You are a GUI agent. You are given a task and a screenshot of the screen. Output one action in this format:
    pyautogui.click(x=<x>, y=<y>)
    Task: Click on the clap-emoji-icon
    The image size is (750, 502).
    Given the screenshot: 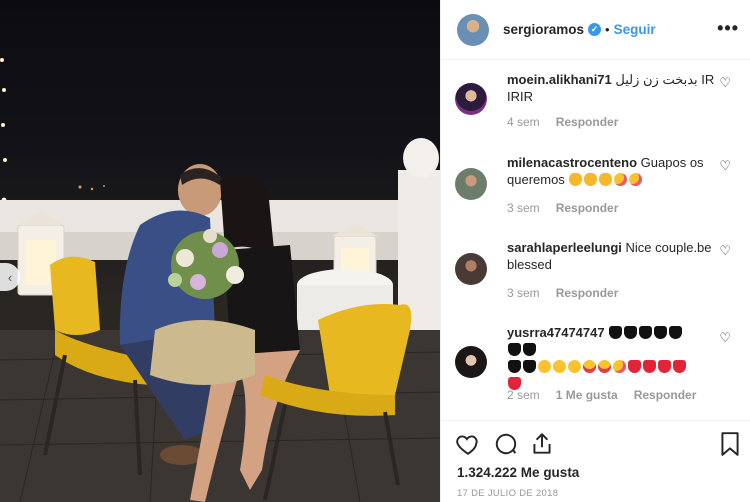 What is the action you would take?
    pyautogui.click(x=605, y=179)
    